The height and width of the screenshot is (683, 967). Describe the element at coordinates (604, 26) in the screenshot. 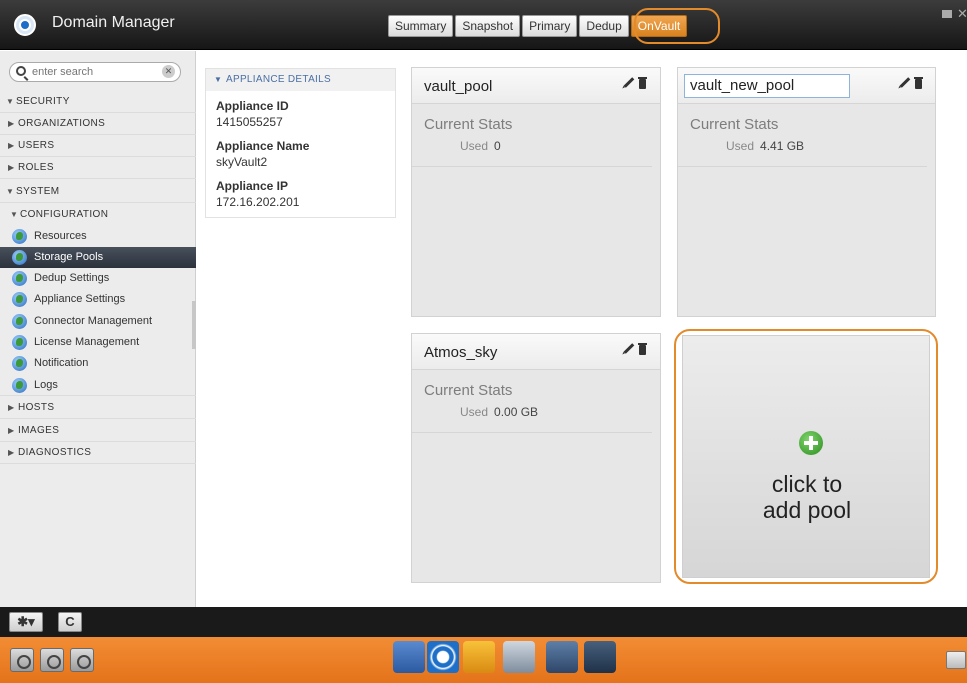

I see `tab-dedup: Dedup` at that location.